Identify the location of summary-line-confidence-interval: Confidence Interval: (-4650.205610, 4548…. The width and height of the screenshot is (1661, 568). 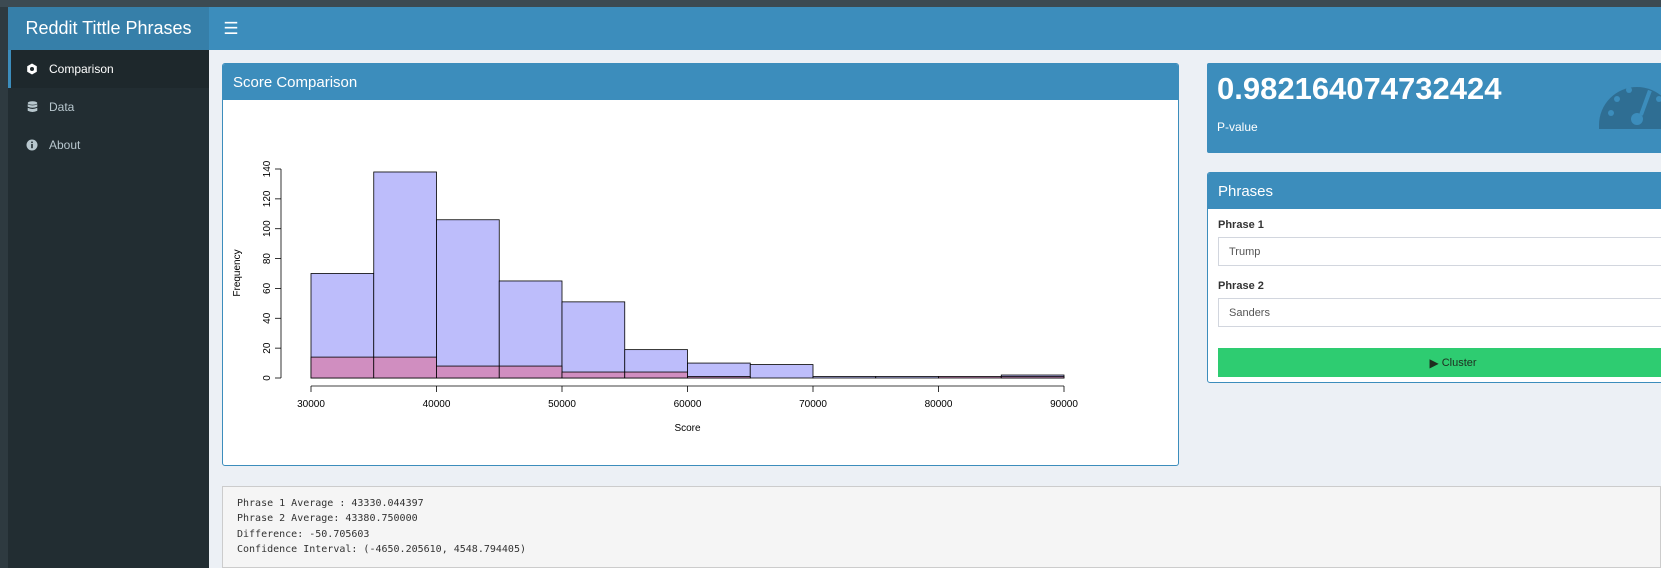
(381, 549).